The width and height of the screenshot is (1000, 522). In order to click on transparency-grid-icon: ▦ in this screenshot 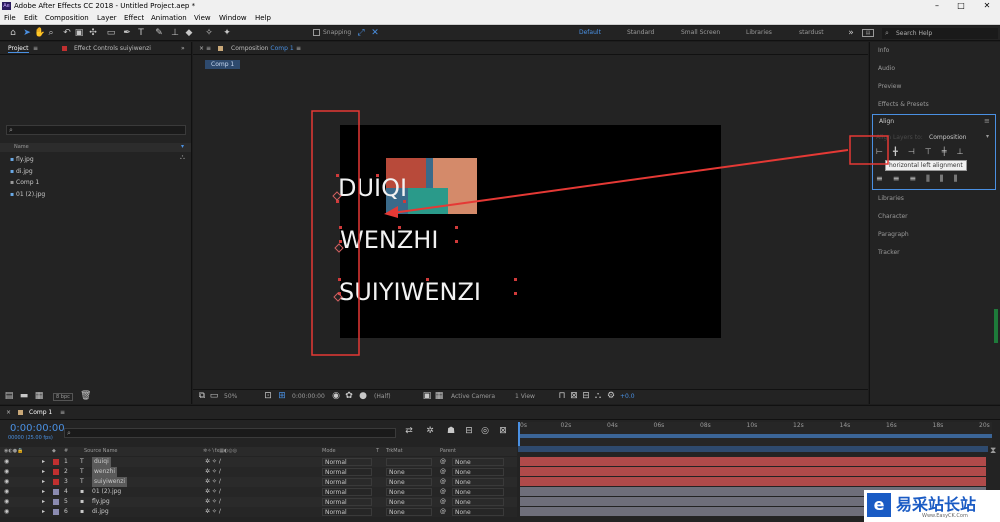, I will do `click(439, 396)`.